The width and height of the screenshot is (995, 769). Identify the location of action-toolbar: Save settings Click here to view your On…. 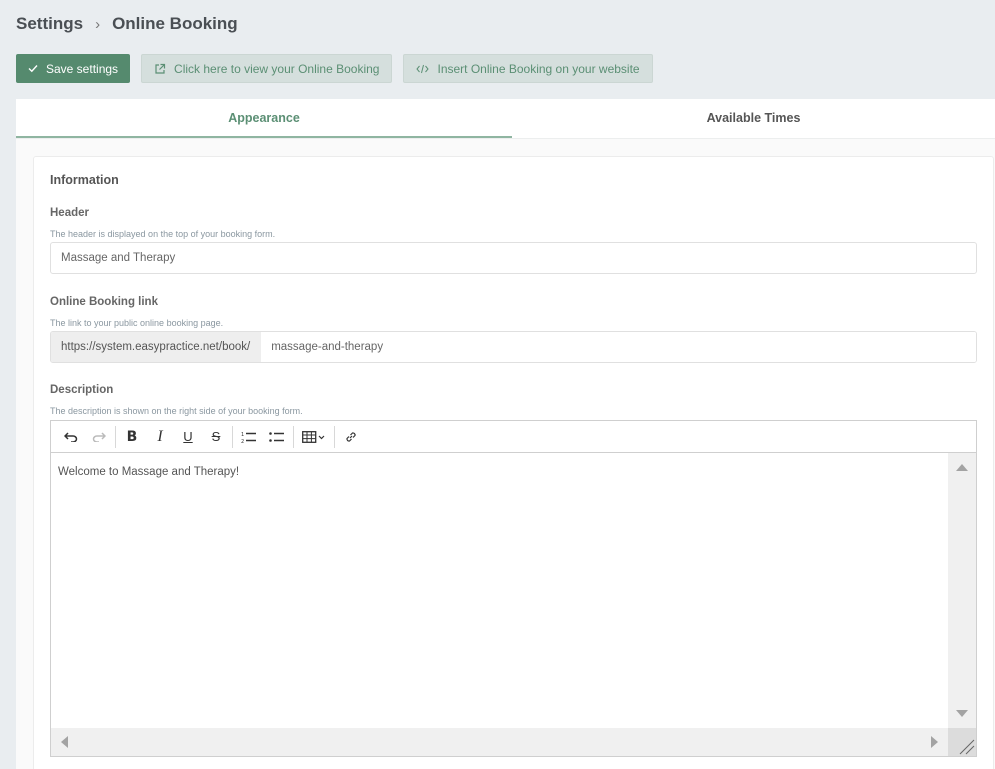
(334, 68).